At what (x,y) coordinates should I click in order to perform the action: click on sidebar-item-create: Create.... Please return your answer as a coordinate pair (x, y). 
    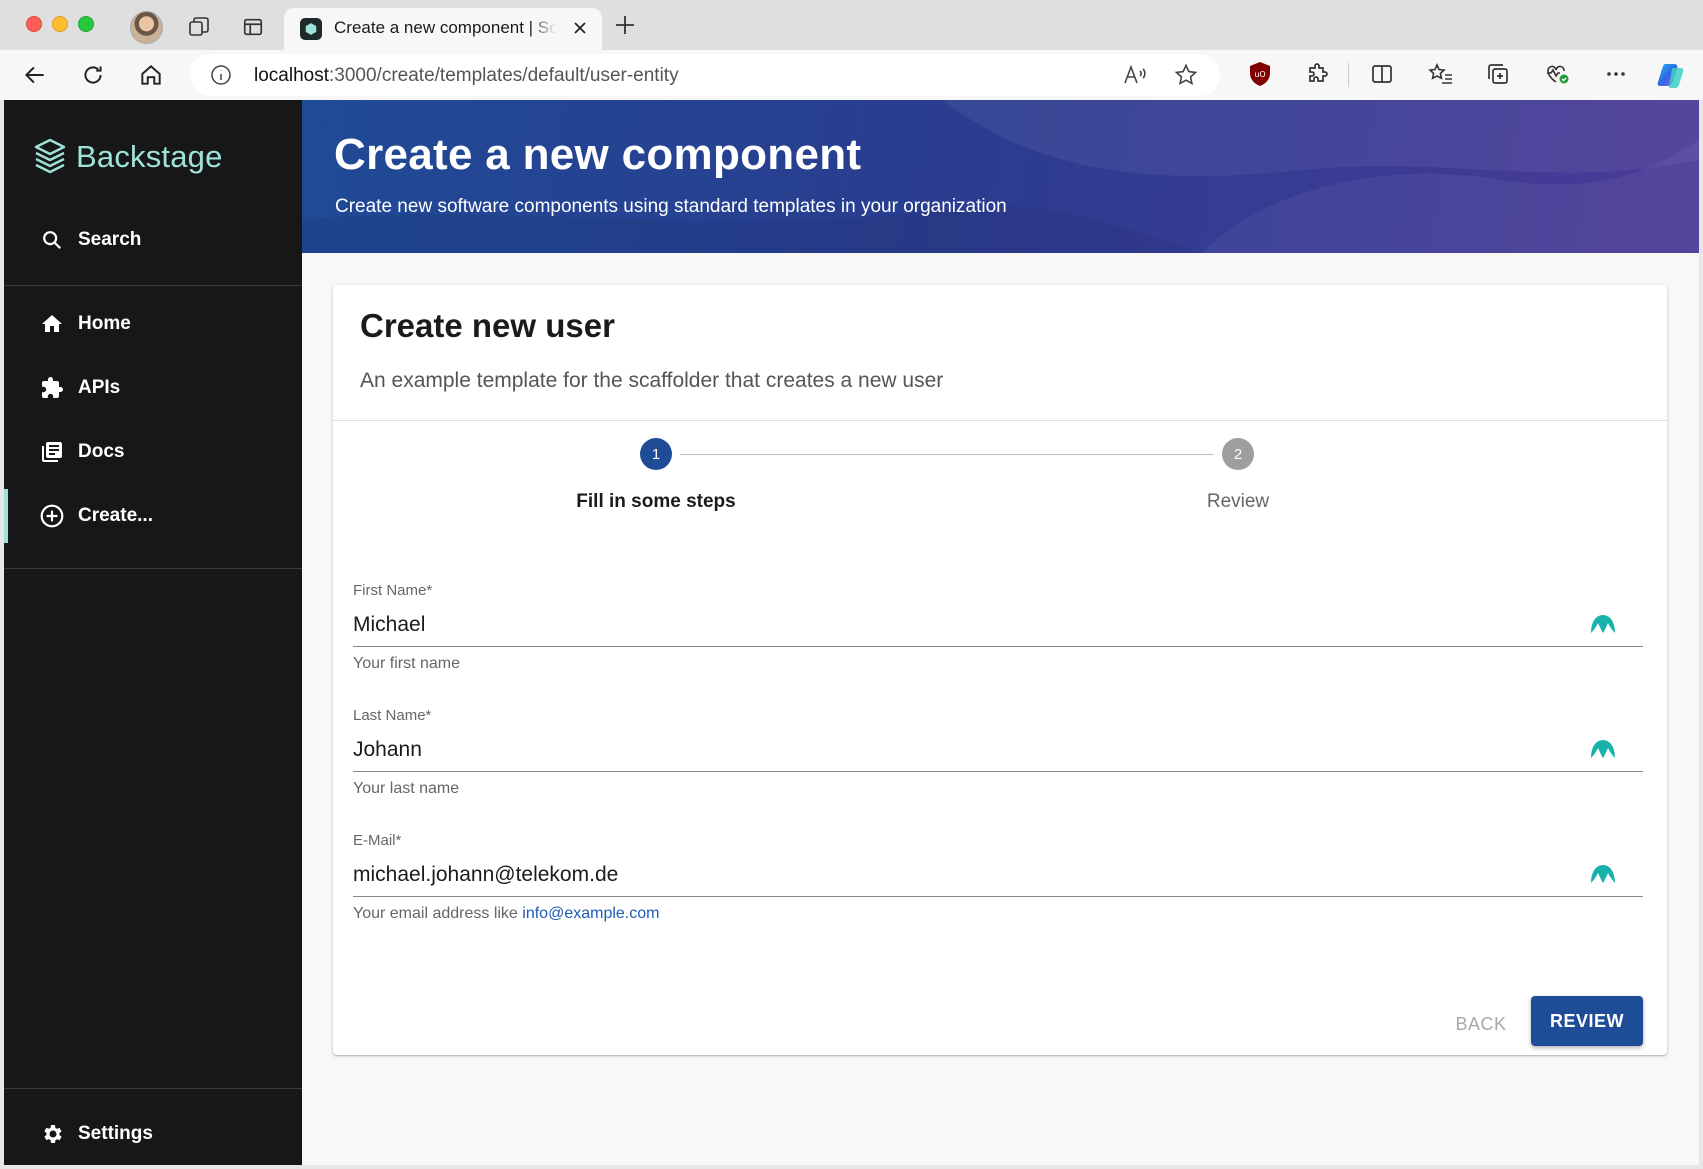
    Looking at the image, I should click on (153, 516).